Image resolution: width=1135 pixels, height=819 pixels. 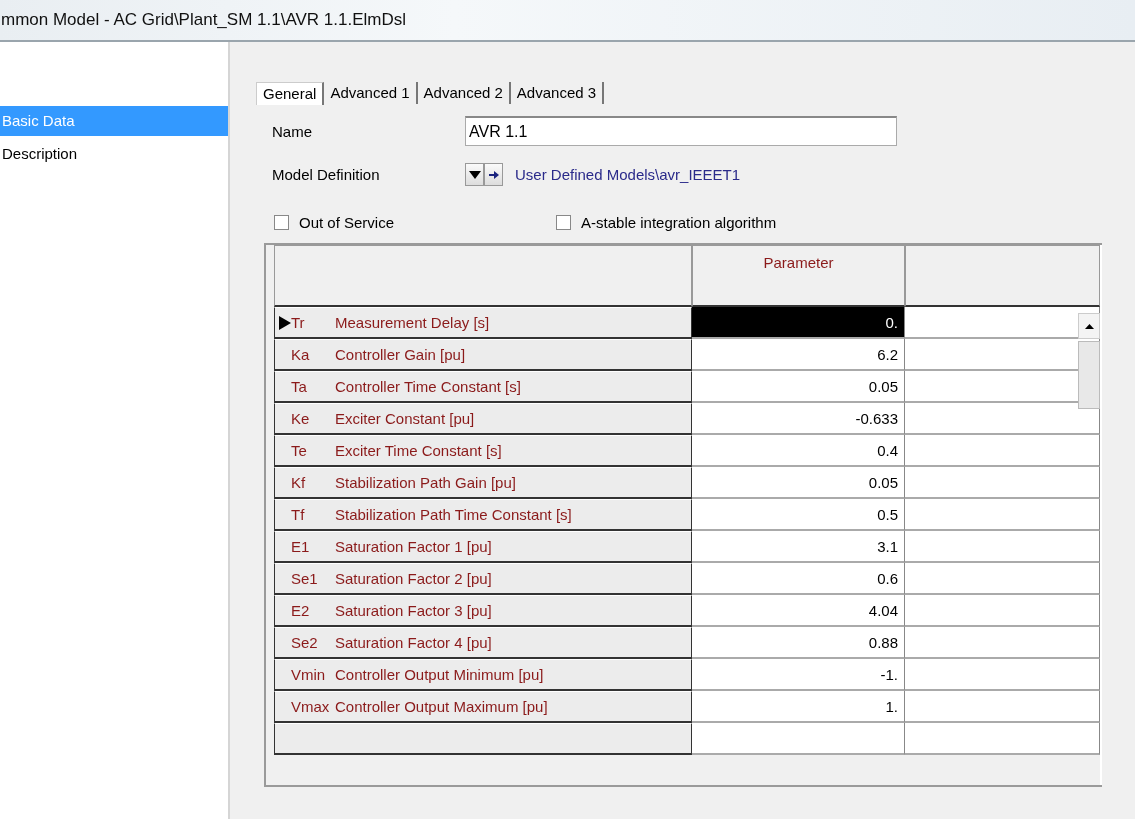 I want to click on parameter-symbol: Ta, so click(x=299, y=386).